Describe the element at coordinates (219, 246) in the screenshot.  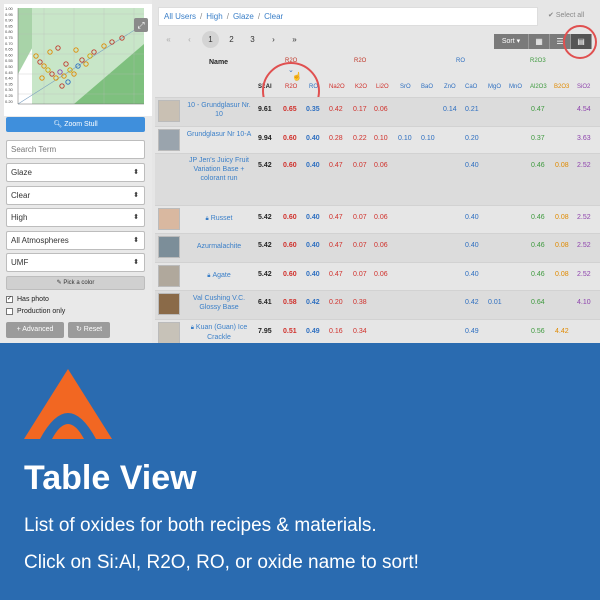
I see `recipe-name-link: Azurmalachite` at that location.